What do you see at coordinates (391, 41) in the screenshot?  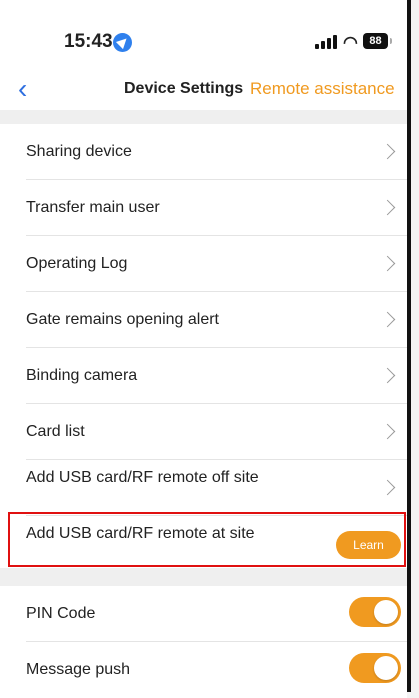 I see `battery-tip` at bounding box center [391, 41].